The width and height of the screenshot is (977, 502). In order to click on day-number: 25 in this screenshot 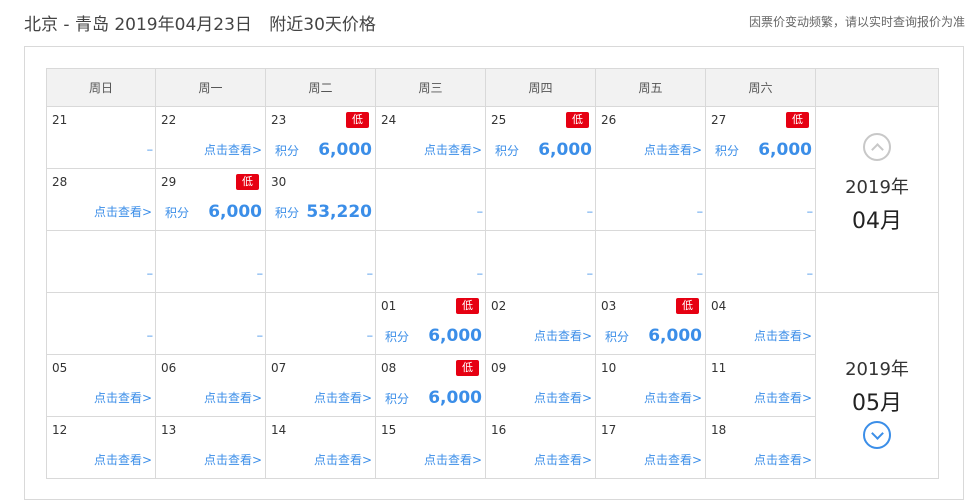, I will do `click(499, 120)`.